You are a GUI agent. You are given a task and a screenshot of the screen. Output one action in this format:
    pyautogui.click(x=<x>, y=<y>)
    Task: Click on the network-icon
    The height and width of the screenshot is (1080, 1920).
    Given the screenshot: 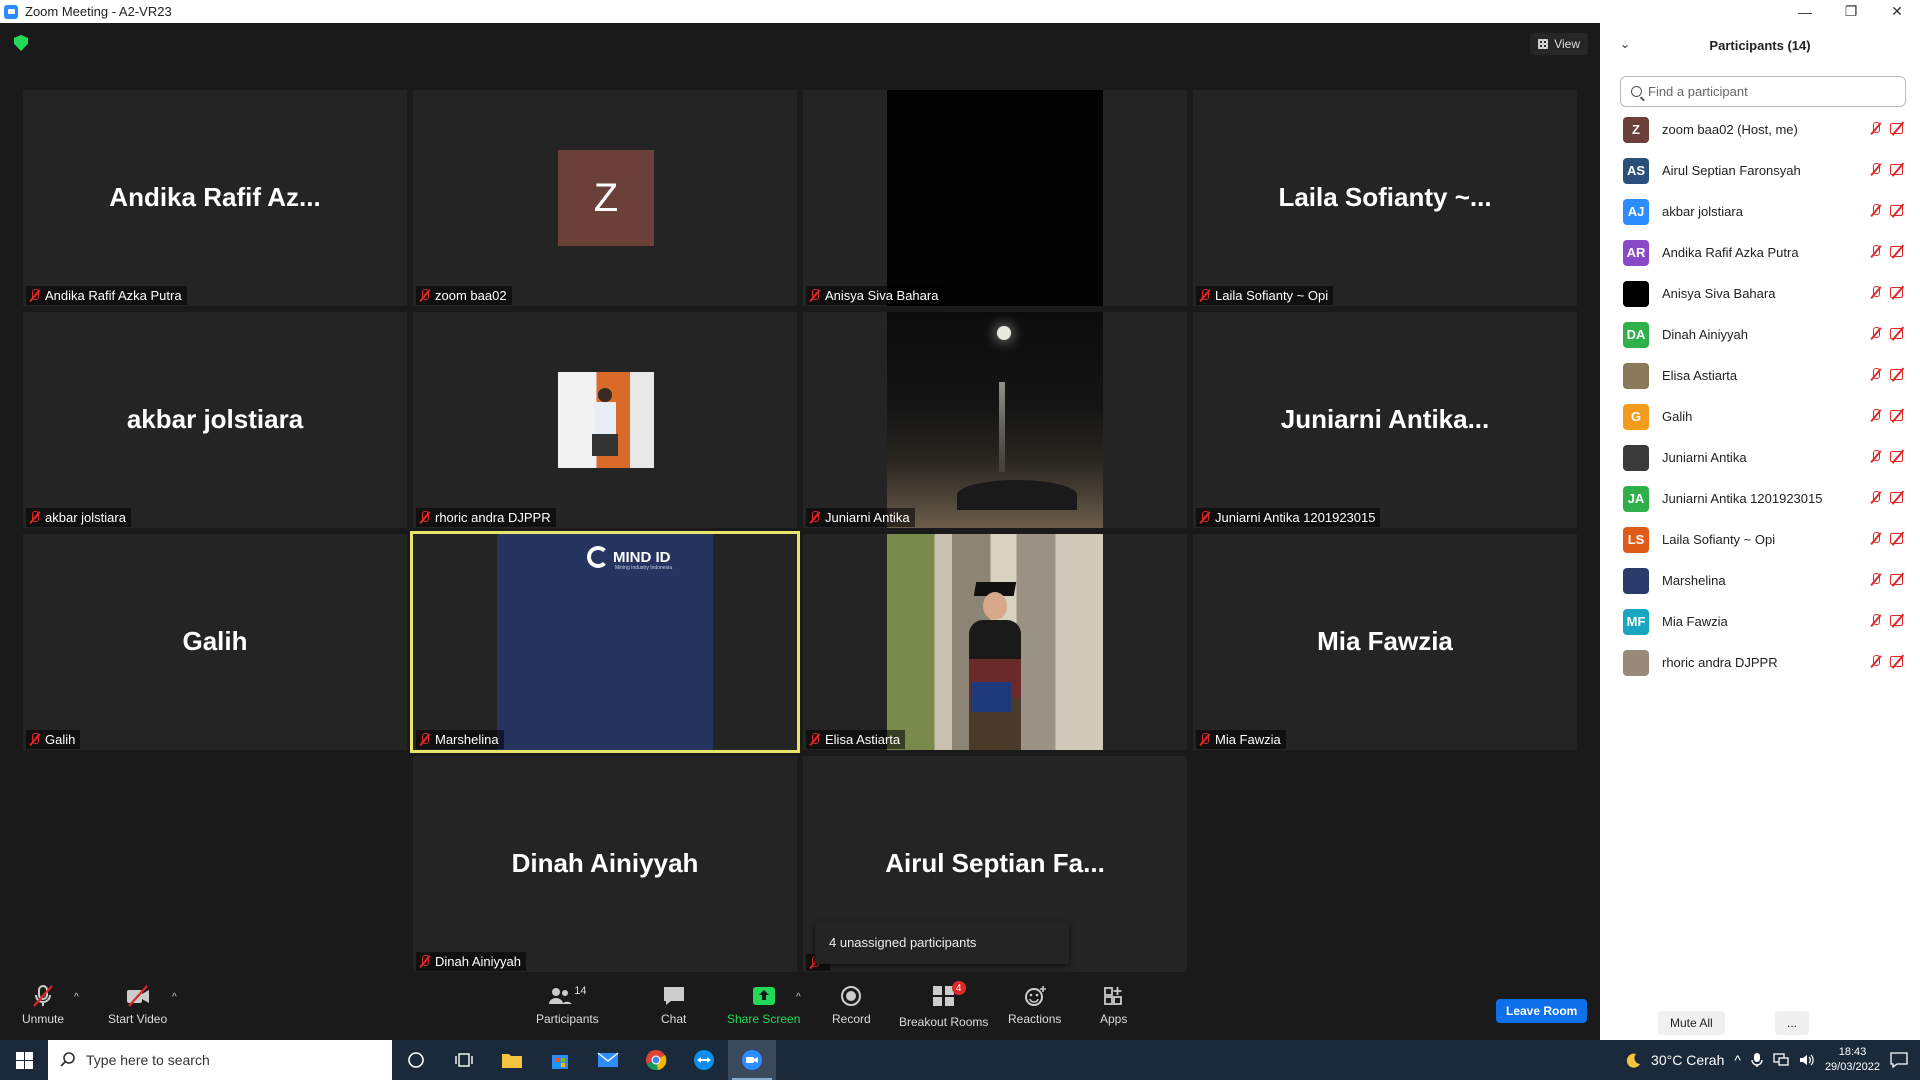 What is the action you would take?
    pyautogui.click(x=1781, y=1060)
    